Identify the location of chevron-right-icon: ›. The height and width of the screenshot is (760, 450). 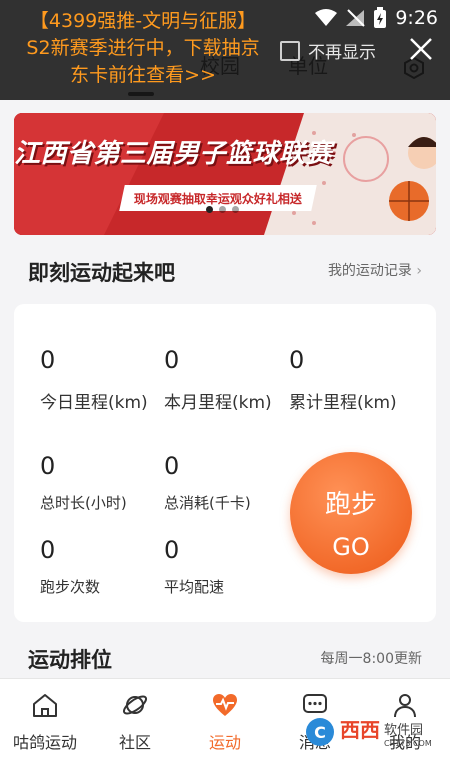
(419, 271).